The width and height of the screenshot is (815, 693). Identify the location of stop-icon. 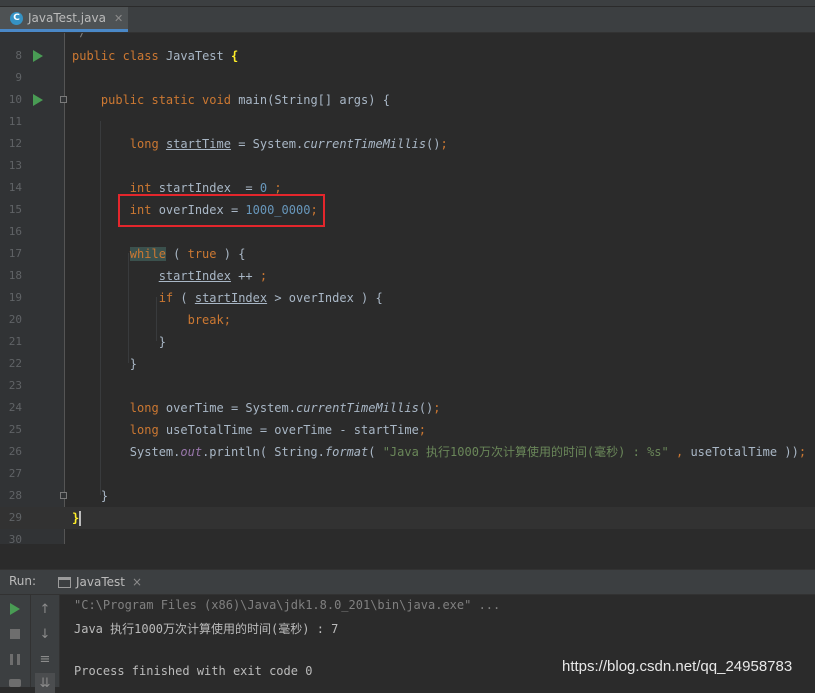
(15, 634).